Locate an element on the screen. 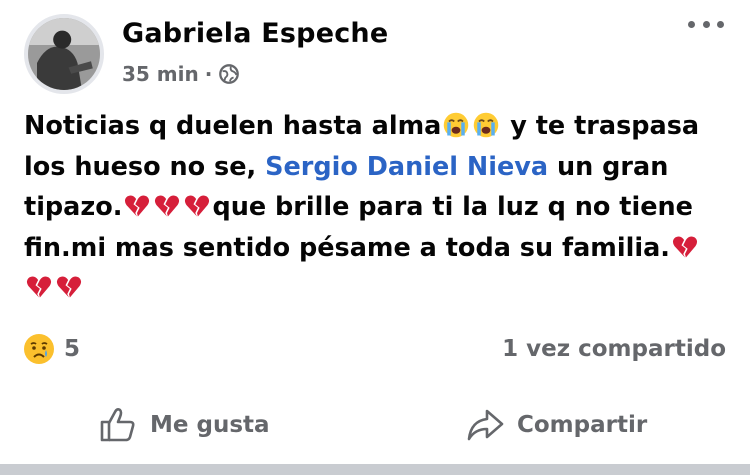  globe-icon is located at coordinates (229, 74).